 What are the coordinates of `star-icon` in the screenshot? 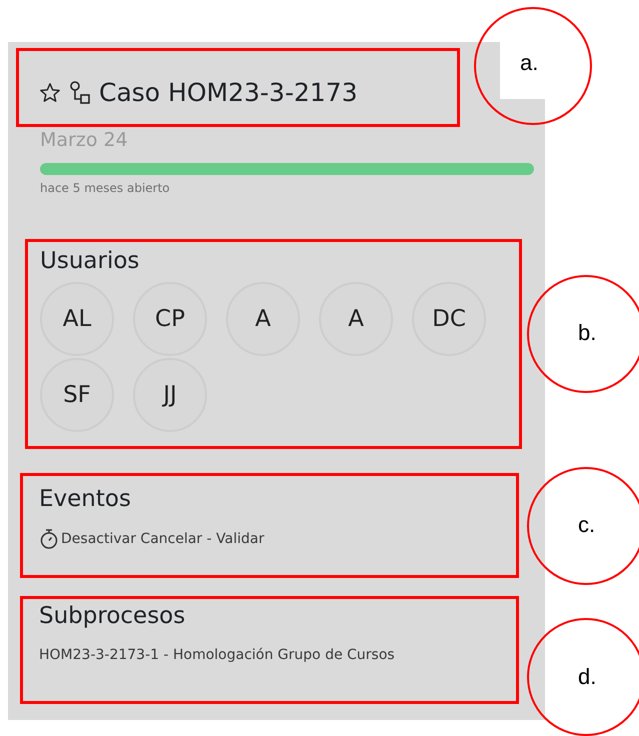 It's located at (50, 93).